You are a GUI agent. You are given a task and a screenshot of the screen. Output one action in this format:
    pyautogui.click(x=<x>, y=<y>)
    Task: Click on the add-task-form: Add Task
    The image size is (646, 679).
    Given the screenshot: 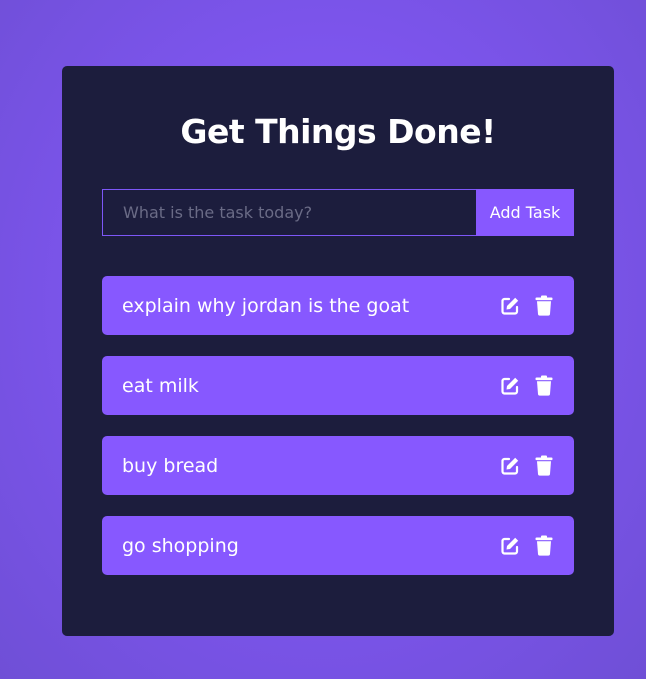 What is the action you would take?
    pyautogui.click(x=338, y=212)
    